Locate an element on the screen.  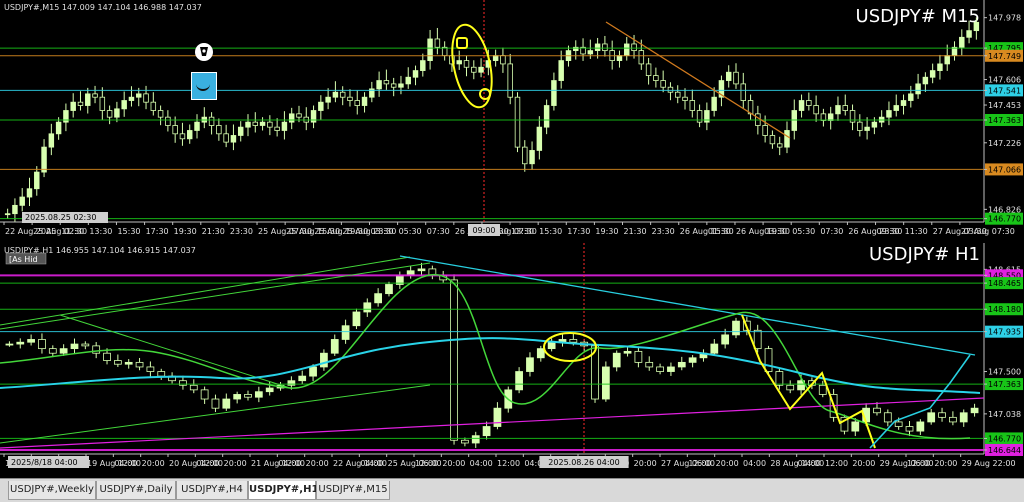
smile-widget is located at coordinates (204, 86).